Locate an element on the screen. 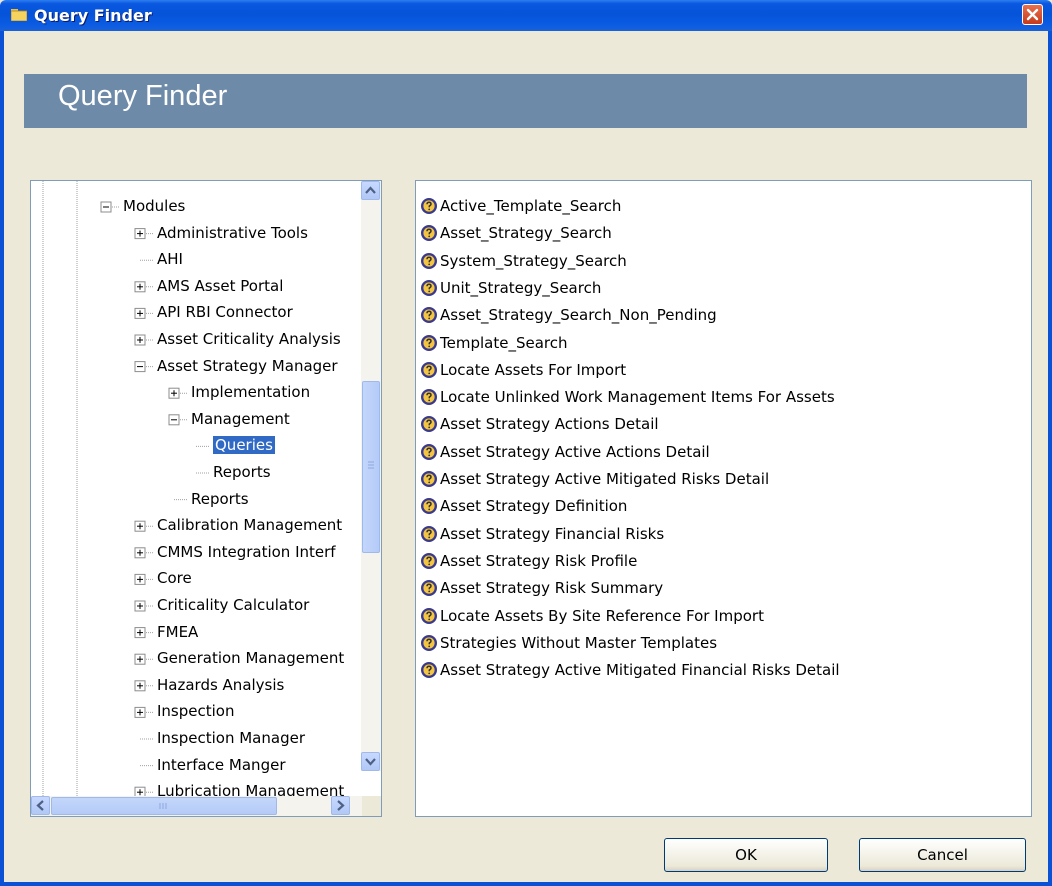  tree-item-label: Modules is located at coordinates (154, 206).